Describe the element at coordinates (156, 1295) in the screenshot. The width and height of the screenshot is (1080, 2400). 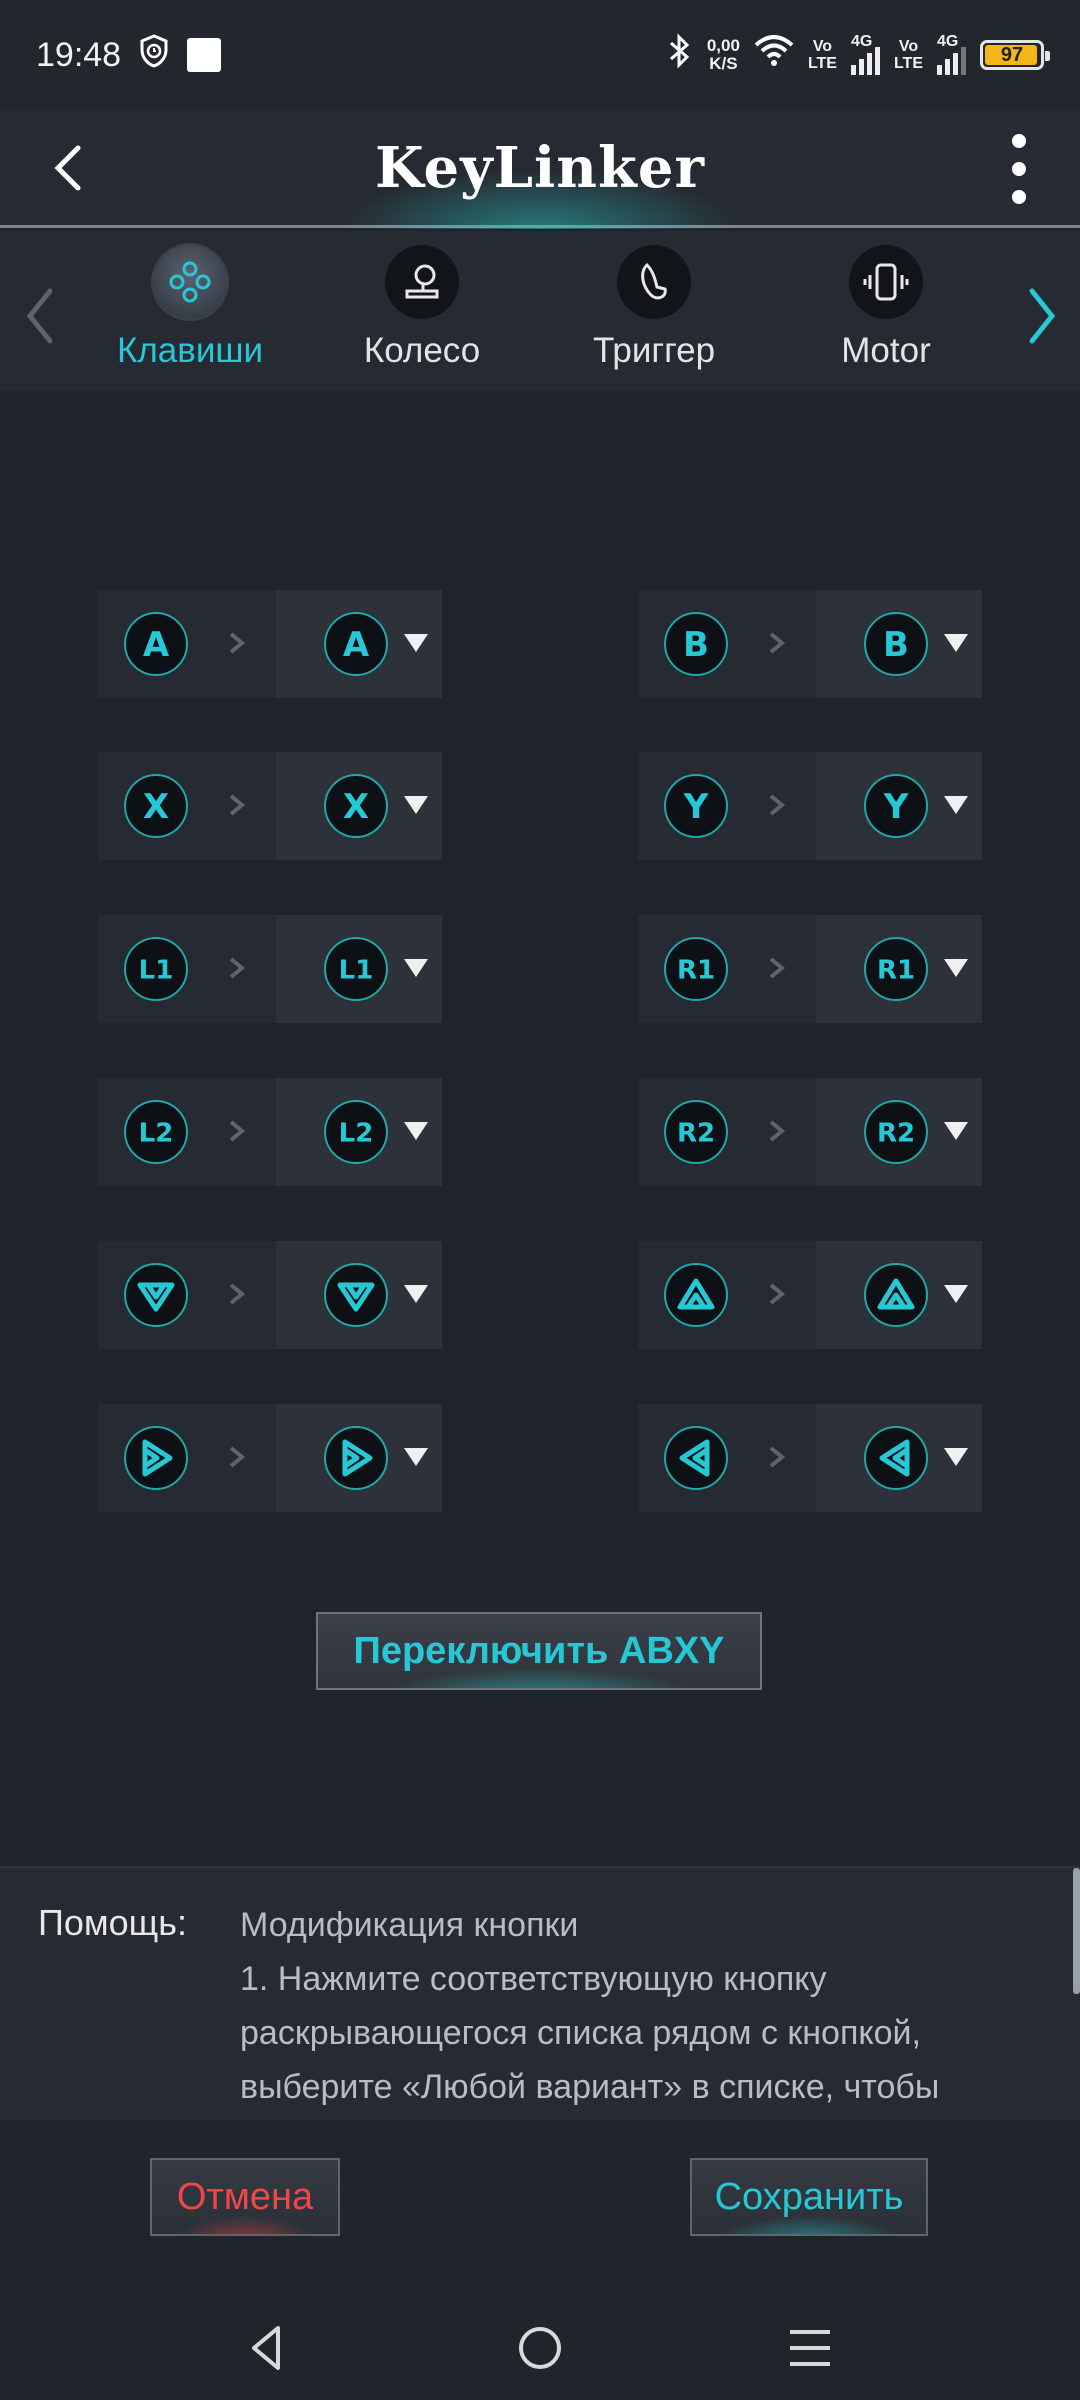
I see `dpad-down-button-icon` at that location.